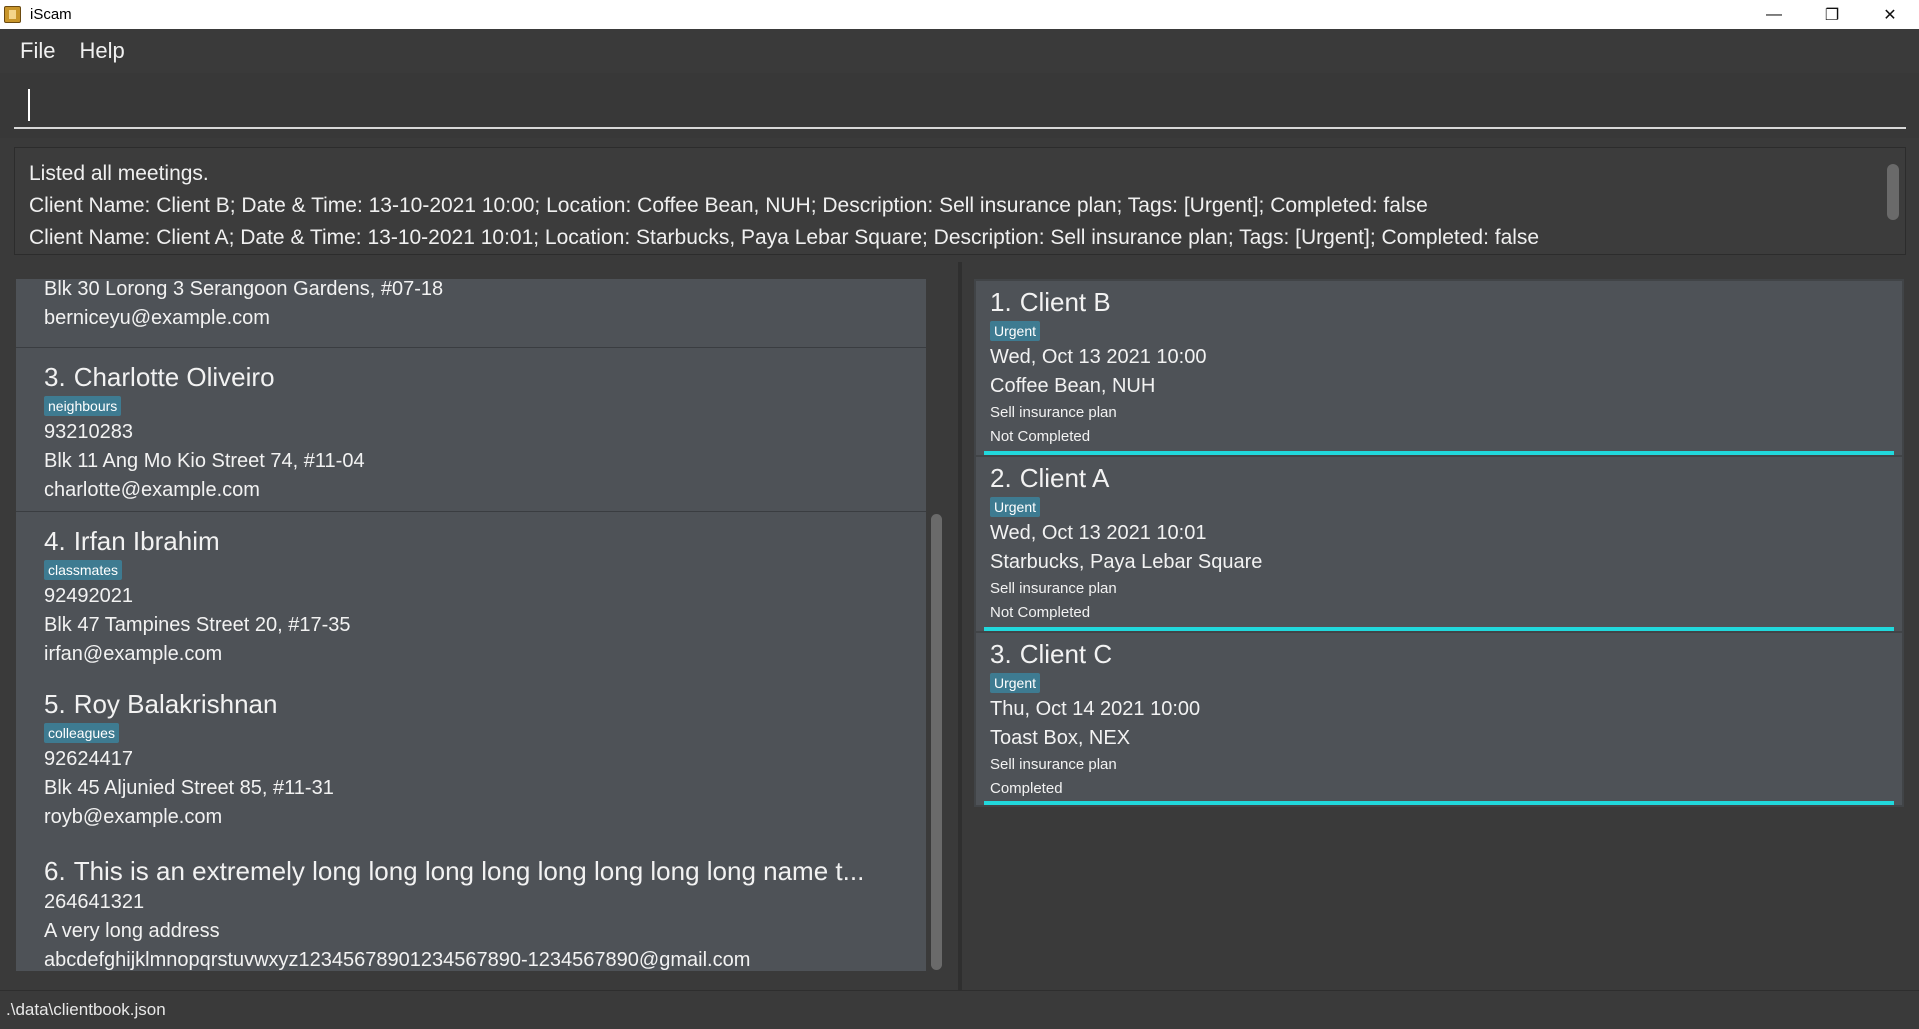  I want to click on command-input, so click(960, 108).